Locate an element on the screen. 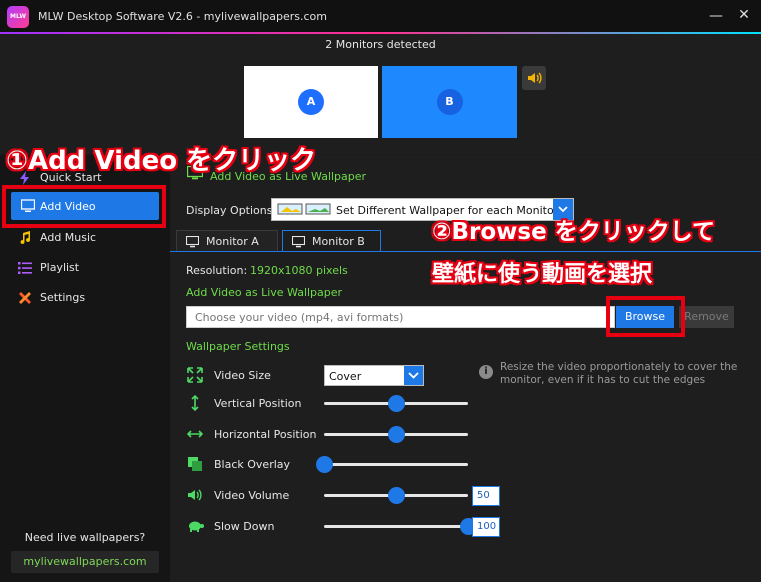 This screenshot has height=582, width=761. video-size-label: Video Size is located at coordinates (242, 375).